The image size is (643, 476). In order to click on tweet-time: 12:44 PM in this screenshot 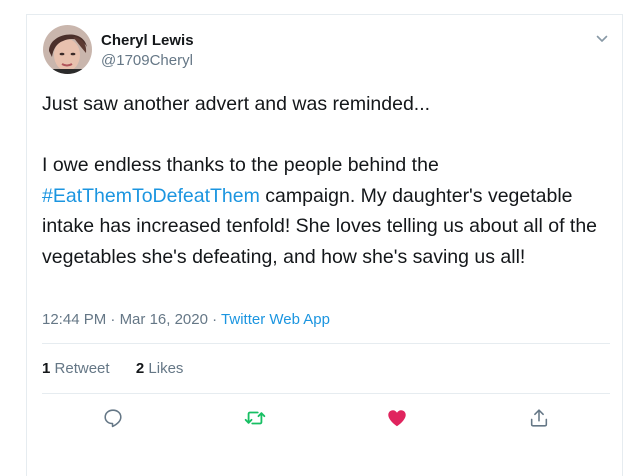, I will do `click(74, 319)`.